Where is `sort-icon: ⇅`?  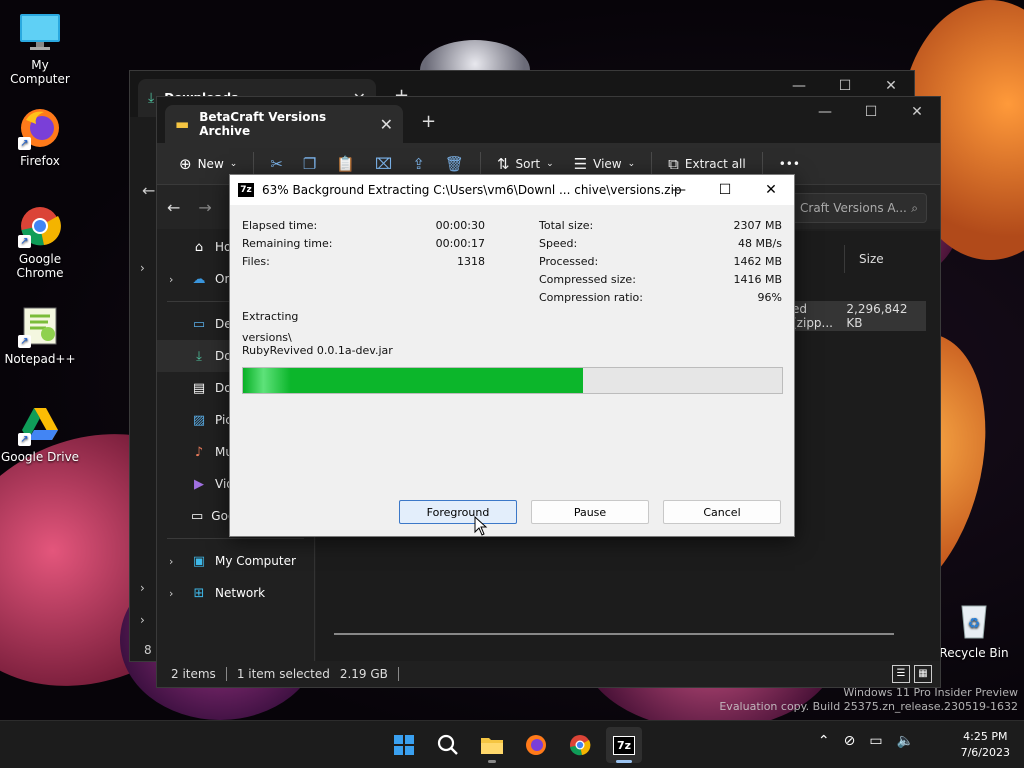
sort-icon: ⇅ is located at coordinates (503, 163).